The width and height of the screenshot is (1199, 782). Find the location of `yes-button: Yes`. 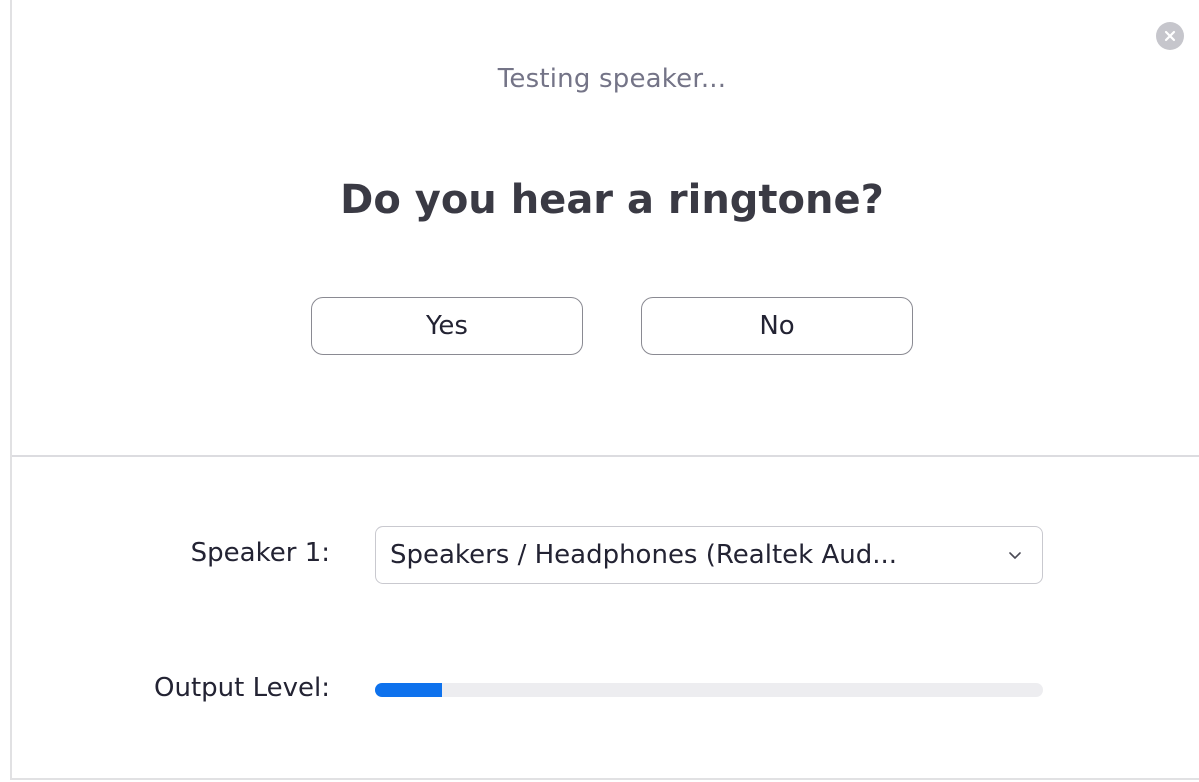

yes-button: Yes is located at coordinates (447, 326).